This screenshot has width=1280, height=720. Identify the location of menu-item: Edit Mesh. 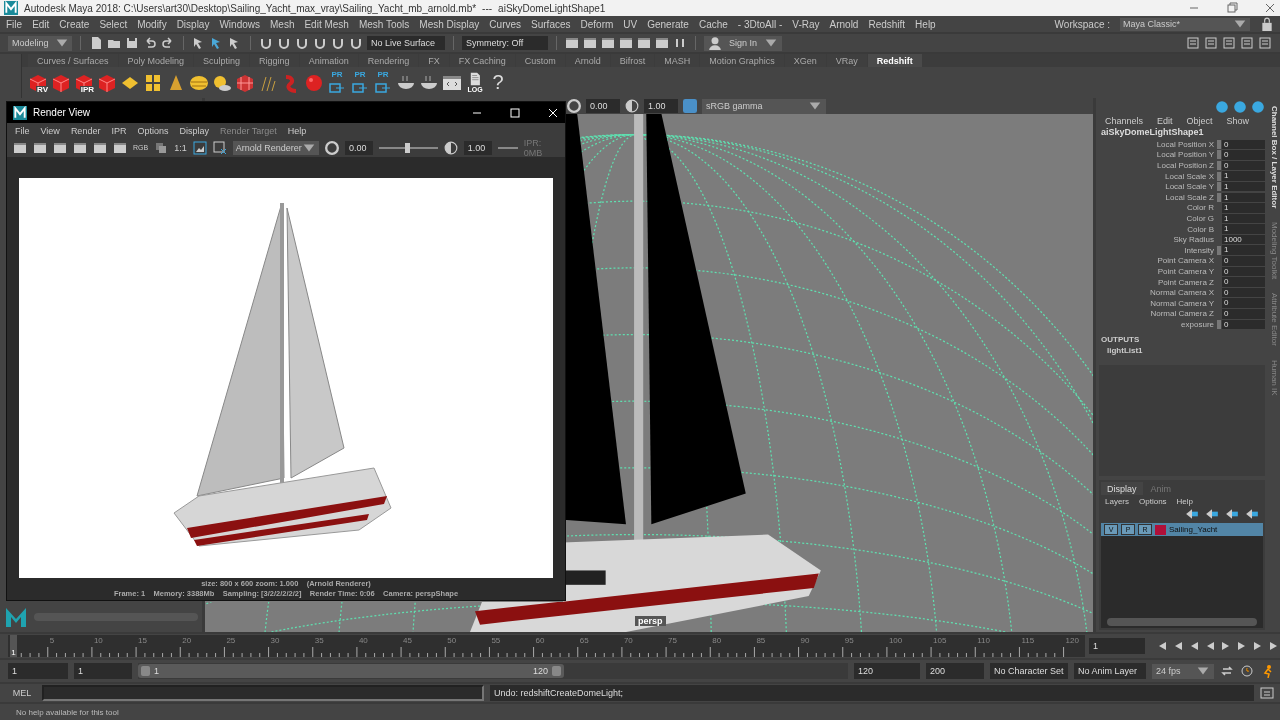
(326, 24).